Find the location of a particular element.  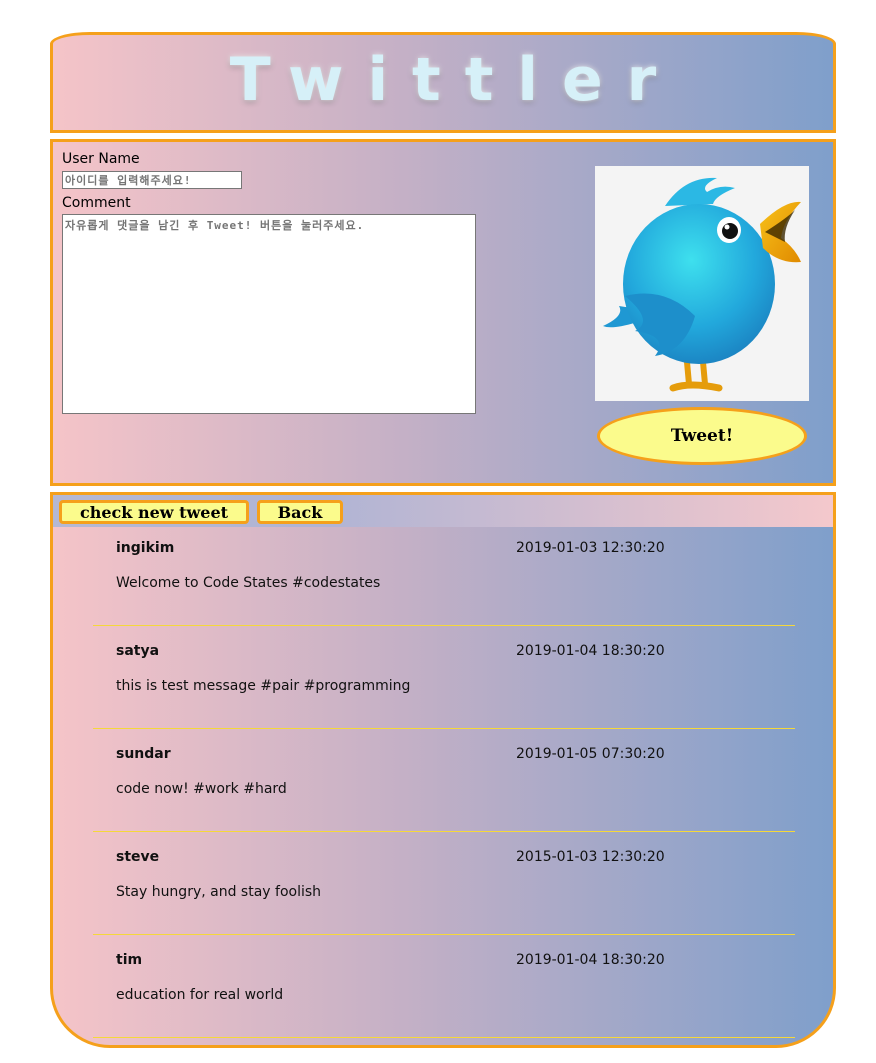

app-header: Twittler is located at coordinates (443, 82).